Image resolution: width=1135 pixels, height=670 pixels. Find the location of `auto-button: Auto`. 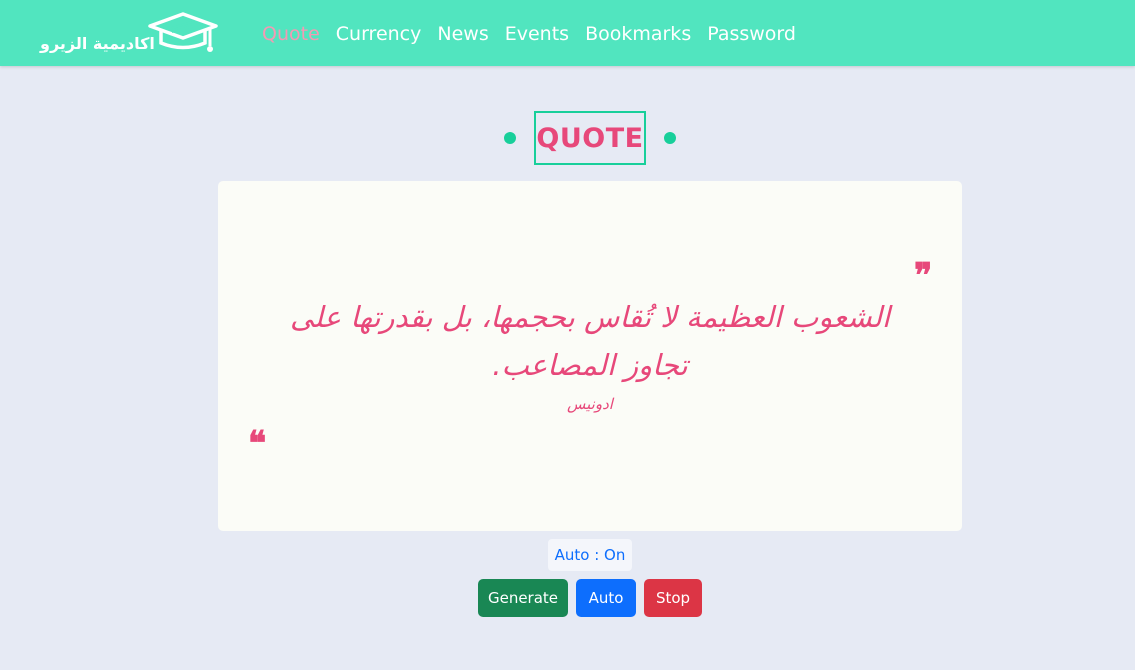

auto-button: Auto is located at coordinates (606, 598).